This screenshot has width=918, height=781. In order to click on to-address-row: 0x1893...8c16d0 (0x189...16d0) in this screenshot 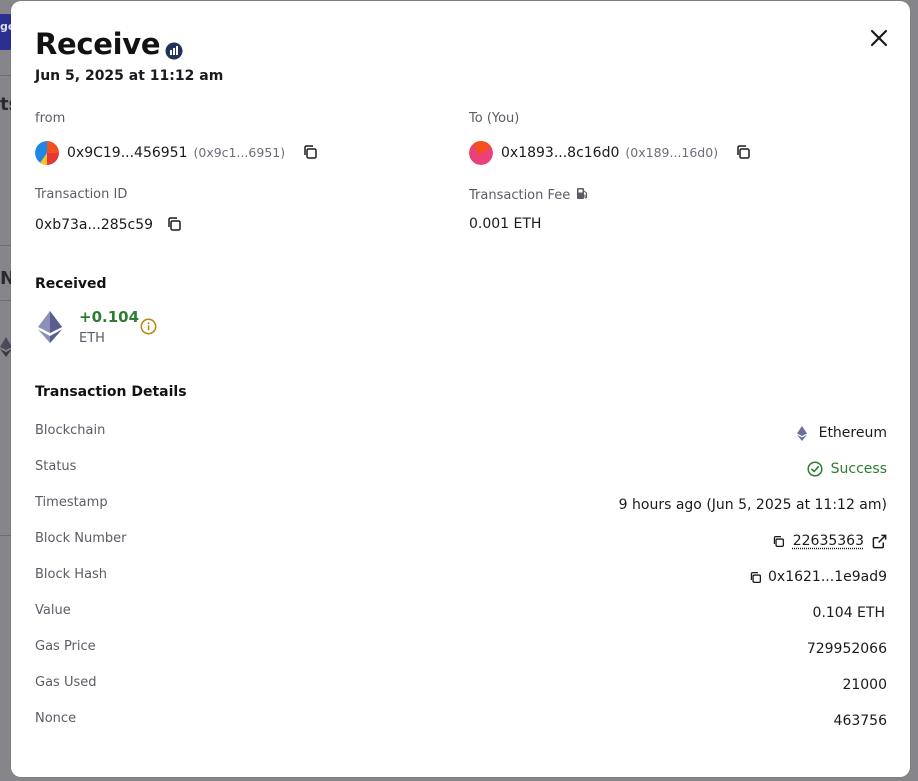, I will do `click(626, 152)`.